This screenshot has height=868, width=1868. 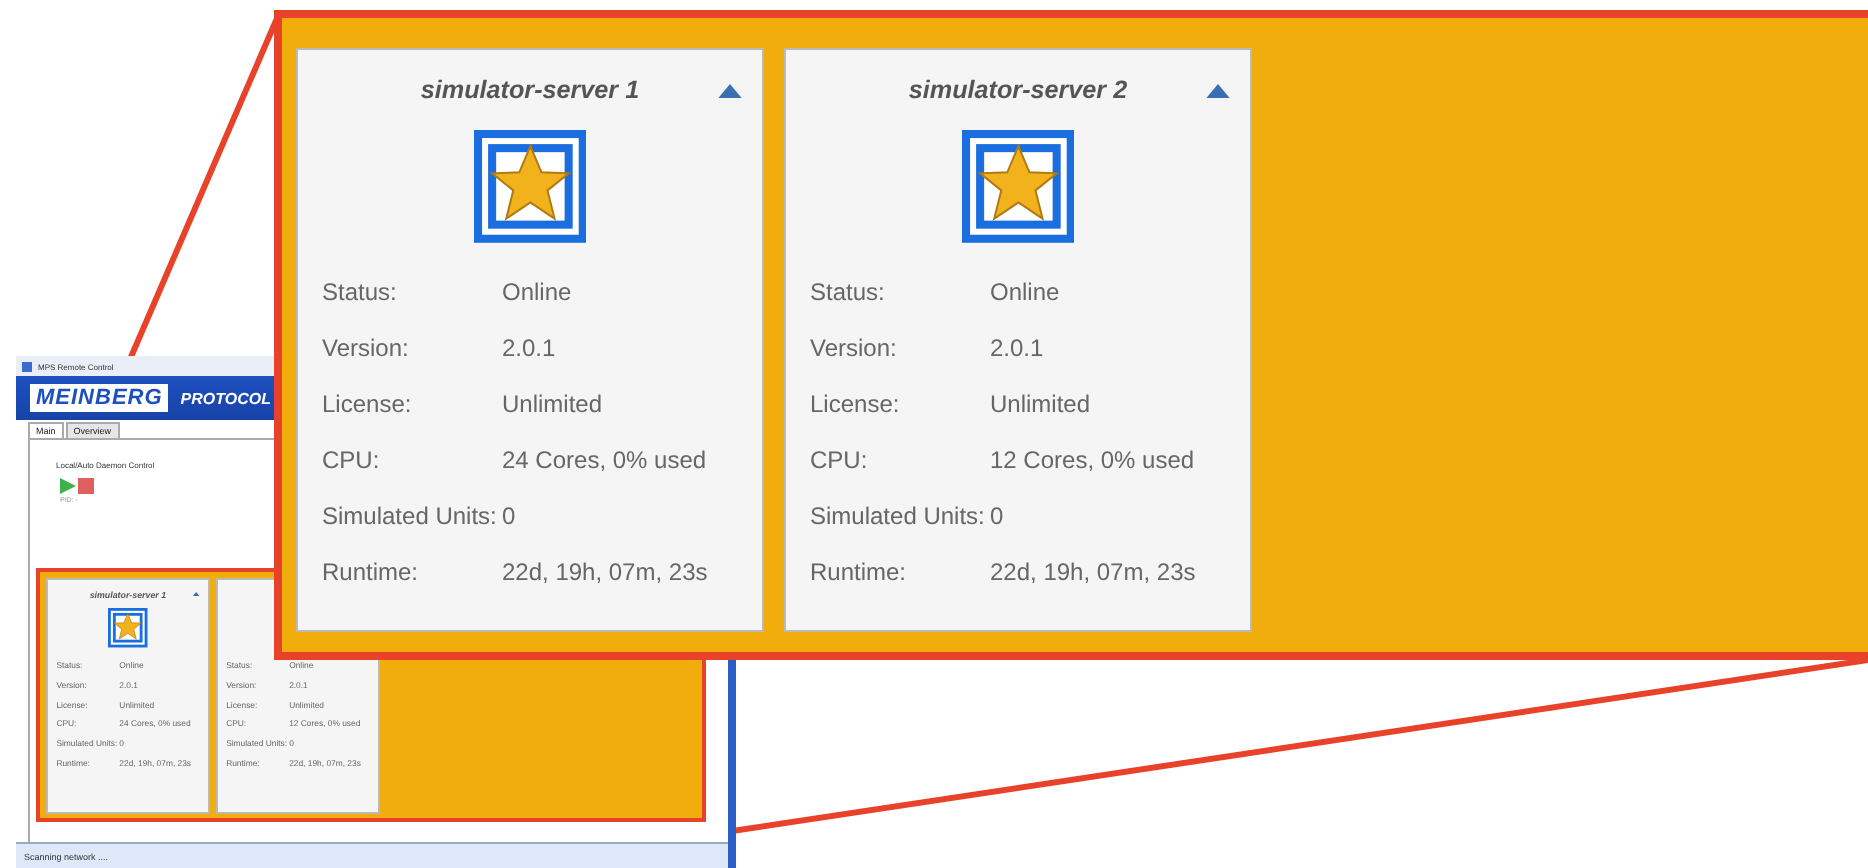 What do you see at coordinates (99, 398) in the screenshot?
I see `logo: MEINBERG` at bounding box center [99, 398].